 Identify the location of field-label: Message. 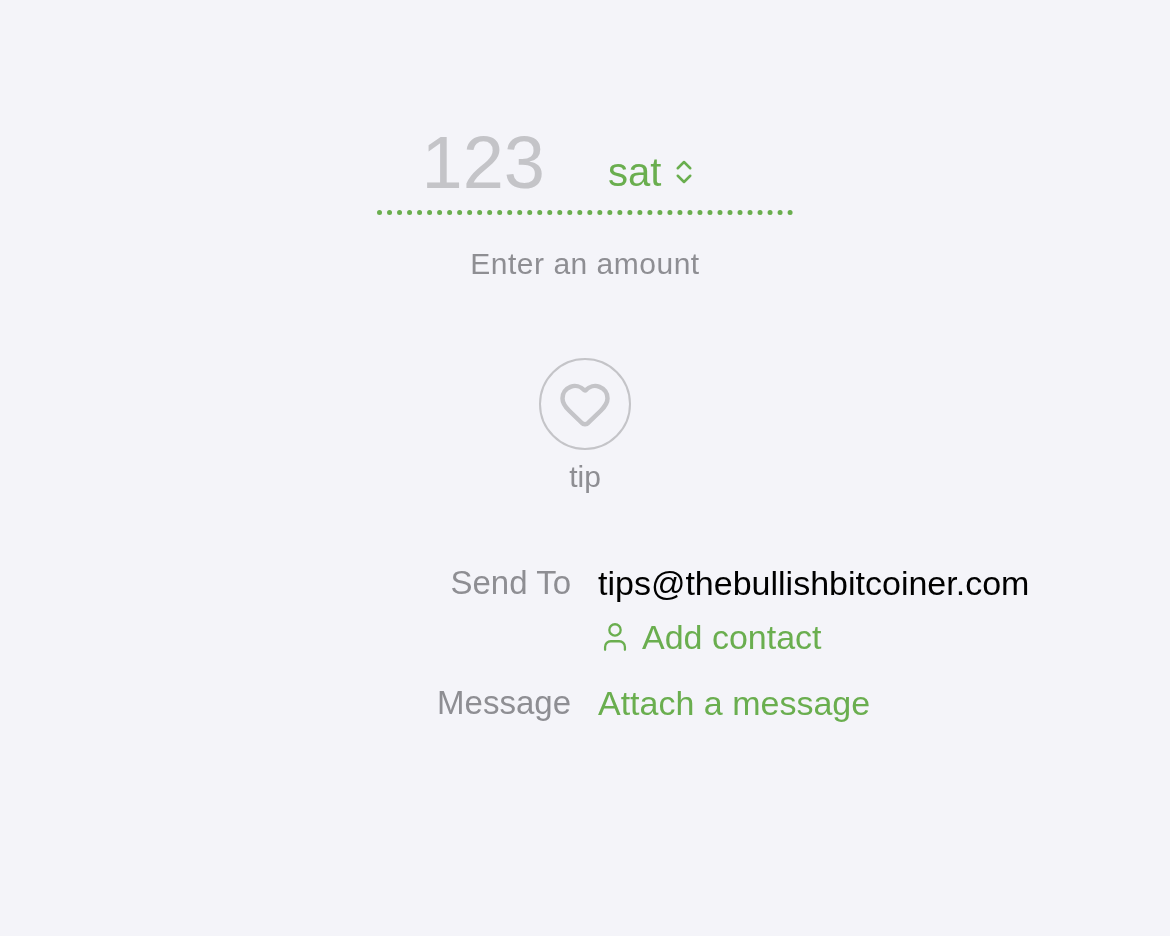
(503, 703).